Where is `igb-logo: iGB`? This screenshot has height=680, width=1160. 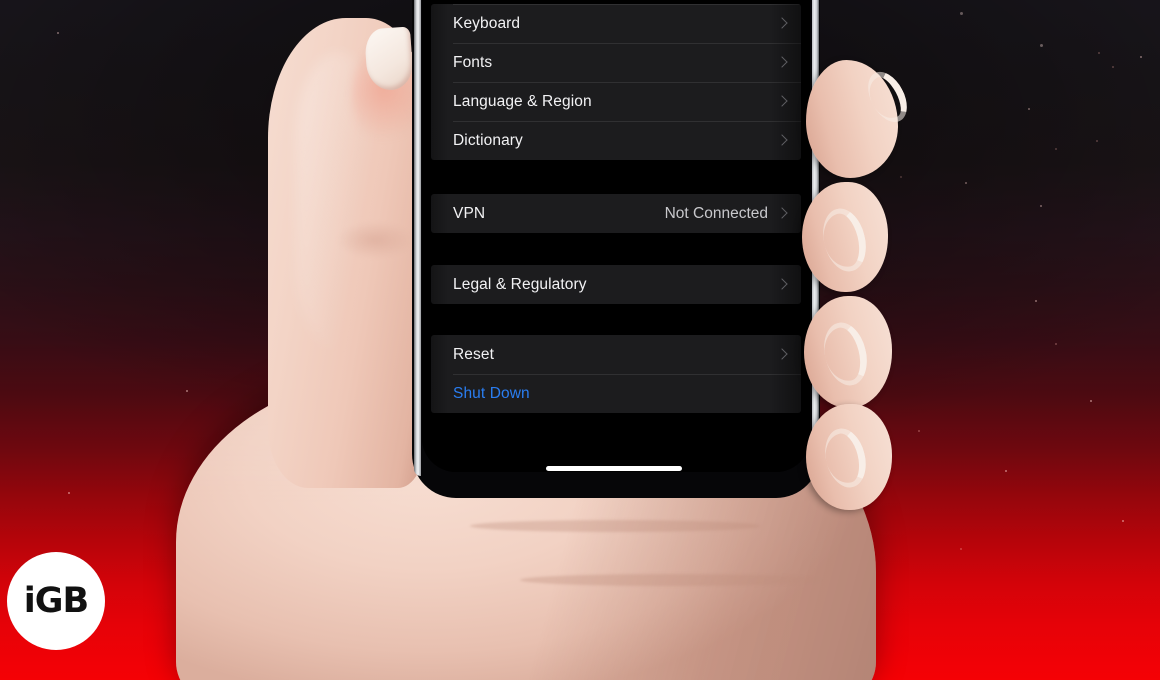
igb-logo: iGB is located at coordinates (56, 601).